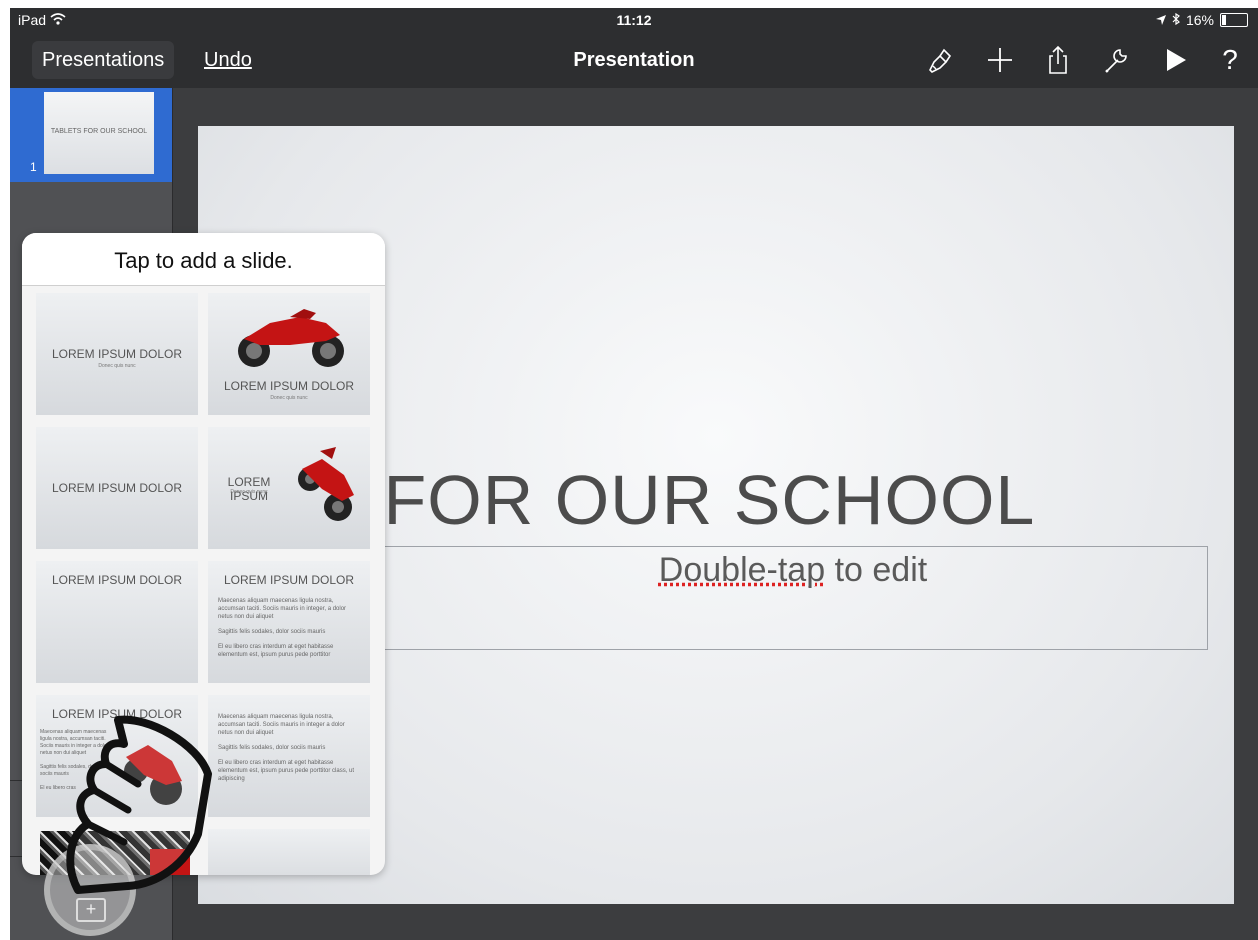 The image size is (1258, 940). Describe the element at coordinates (289, 852) in the screenshot. I see `layout-blank-partial` at that location.